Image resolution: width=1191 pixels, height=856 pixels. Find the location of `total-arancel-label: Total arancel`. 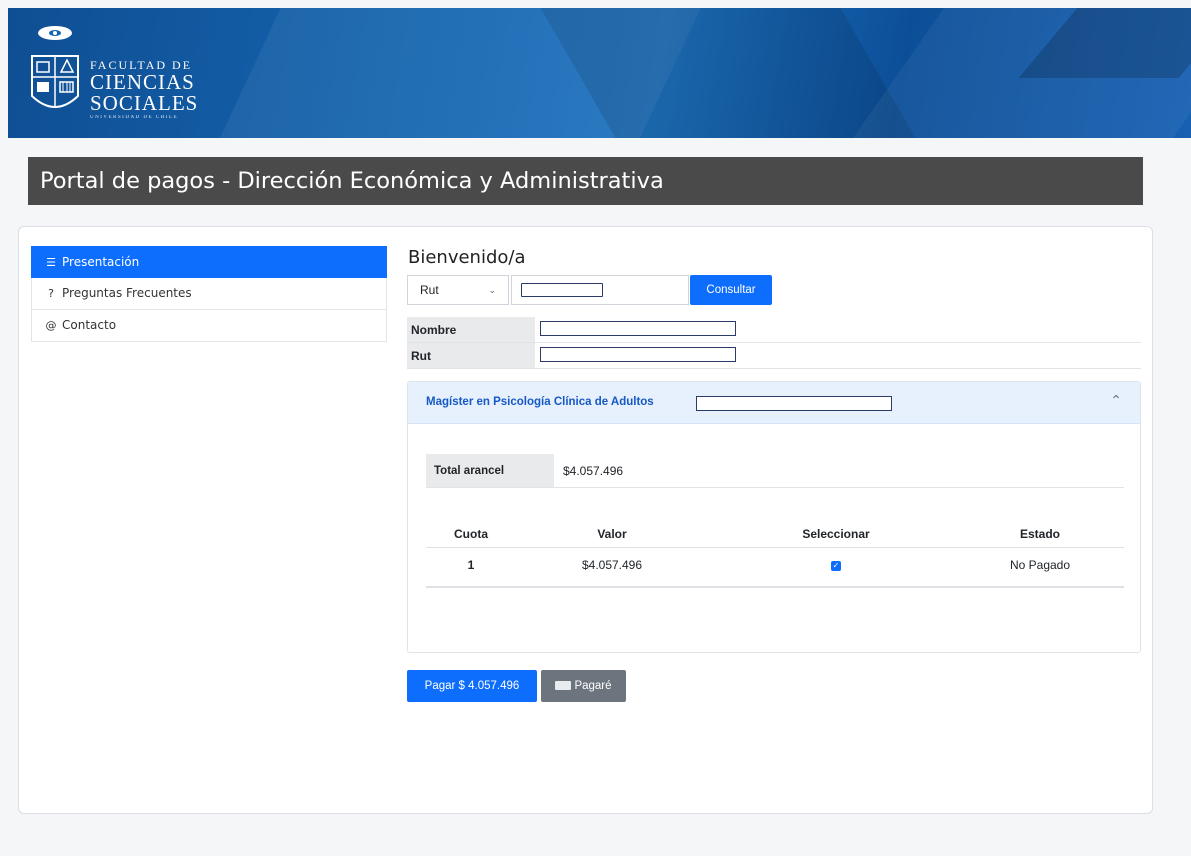

total-arancel-label: Total arancel is located at coordinates (490, 470).